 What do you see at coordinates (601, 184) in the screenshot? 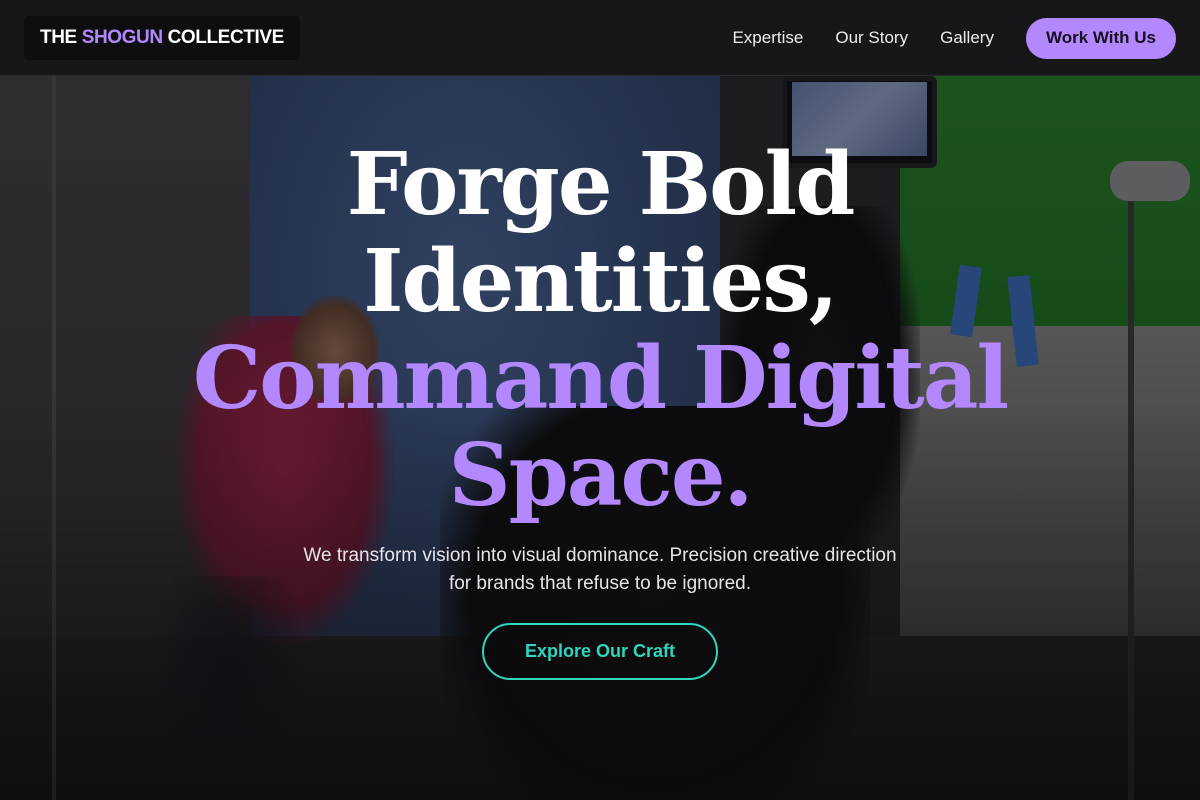
I see `hero-title-line: Forge Bold` at bounding box center [601, 184].